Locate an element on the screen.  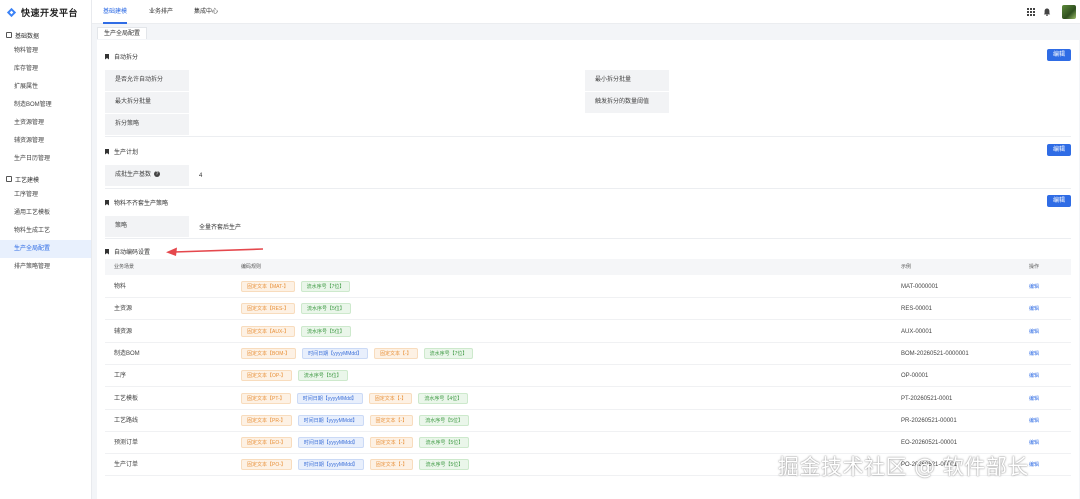
sidebar-group-label: 基础数据 is located at coordinates (27, 36).